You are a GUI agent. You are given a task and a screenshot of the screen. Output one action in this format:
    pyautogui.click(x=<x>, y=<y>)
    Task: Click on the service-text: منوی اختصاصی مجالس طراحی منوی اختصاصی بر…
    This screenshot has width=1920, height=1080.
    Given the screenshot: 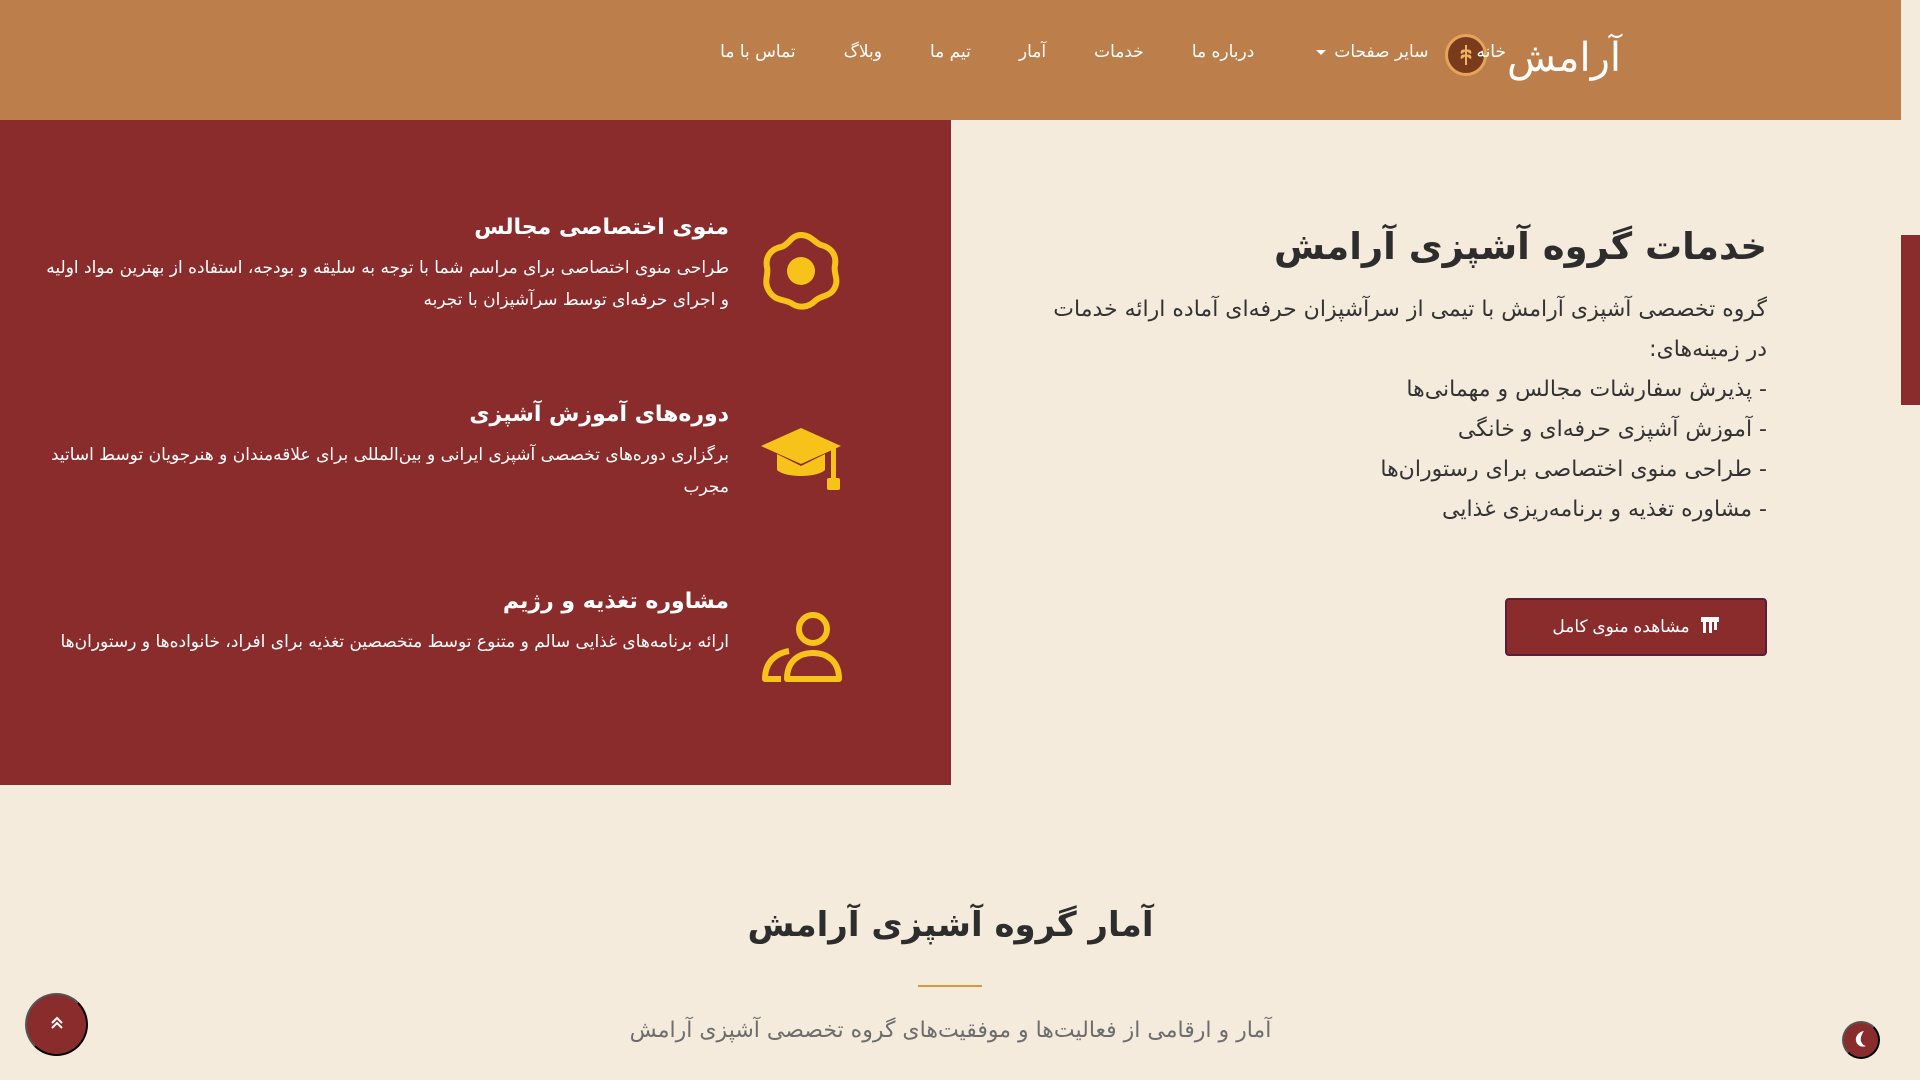 What is the action you would take?
    pyautogui.click(x=386, y=265)
    